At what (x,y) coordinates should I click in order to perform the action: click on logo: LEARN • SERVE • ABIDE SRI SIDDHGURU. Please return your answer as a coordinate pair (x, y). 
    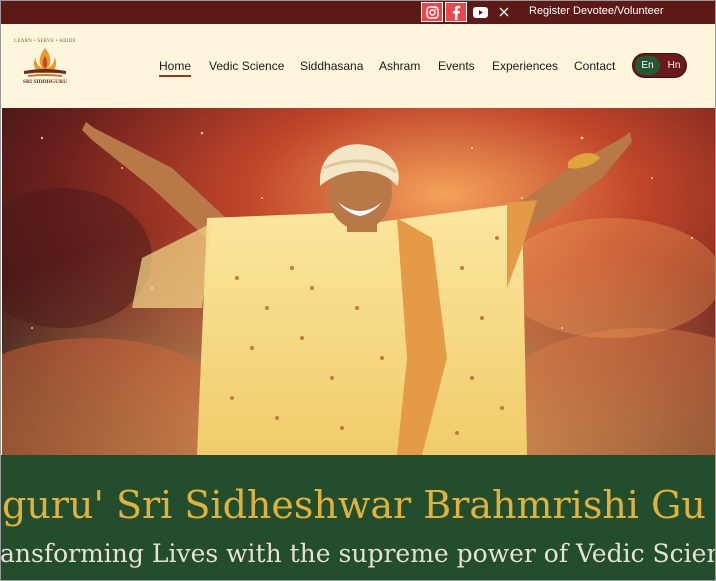
    Looking at the image, I should click on (45, 68).